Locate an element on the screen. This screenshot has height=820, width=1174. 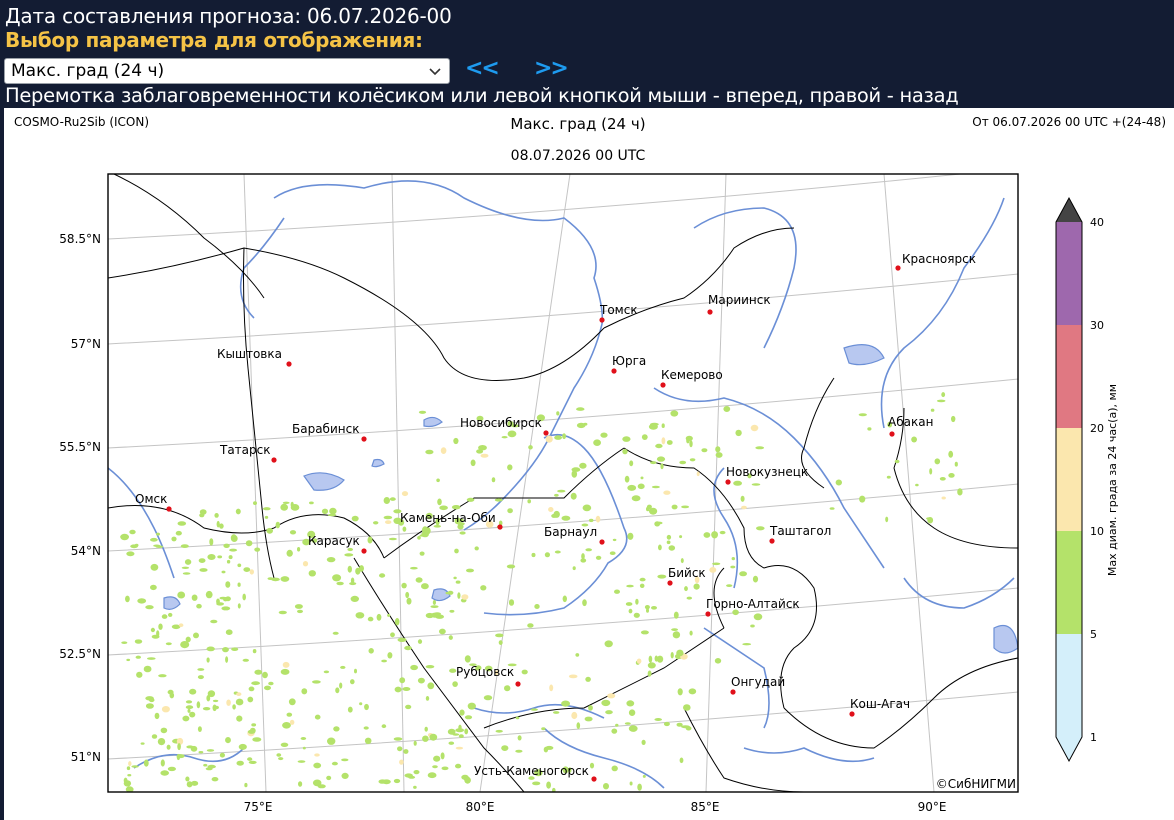
city-label: Горно-Алтайск is located at coordinates (753, 604).